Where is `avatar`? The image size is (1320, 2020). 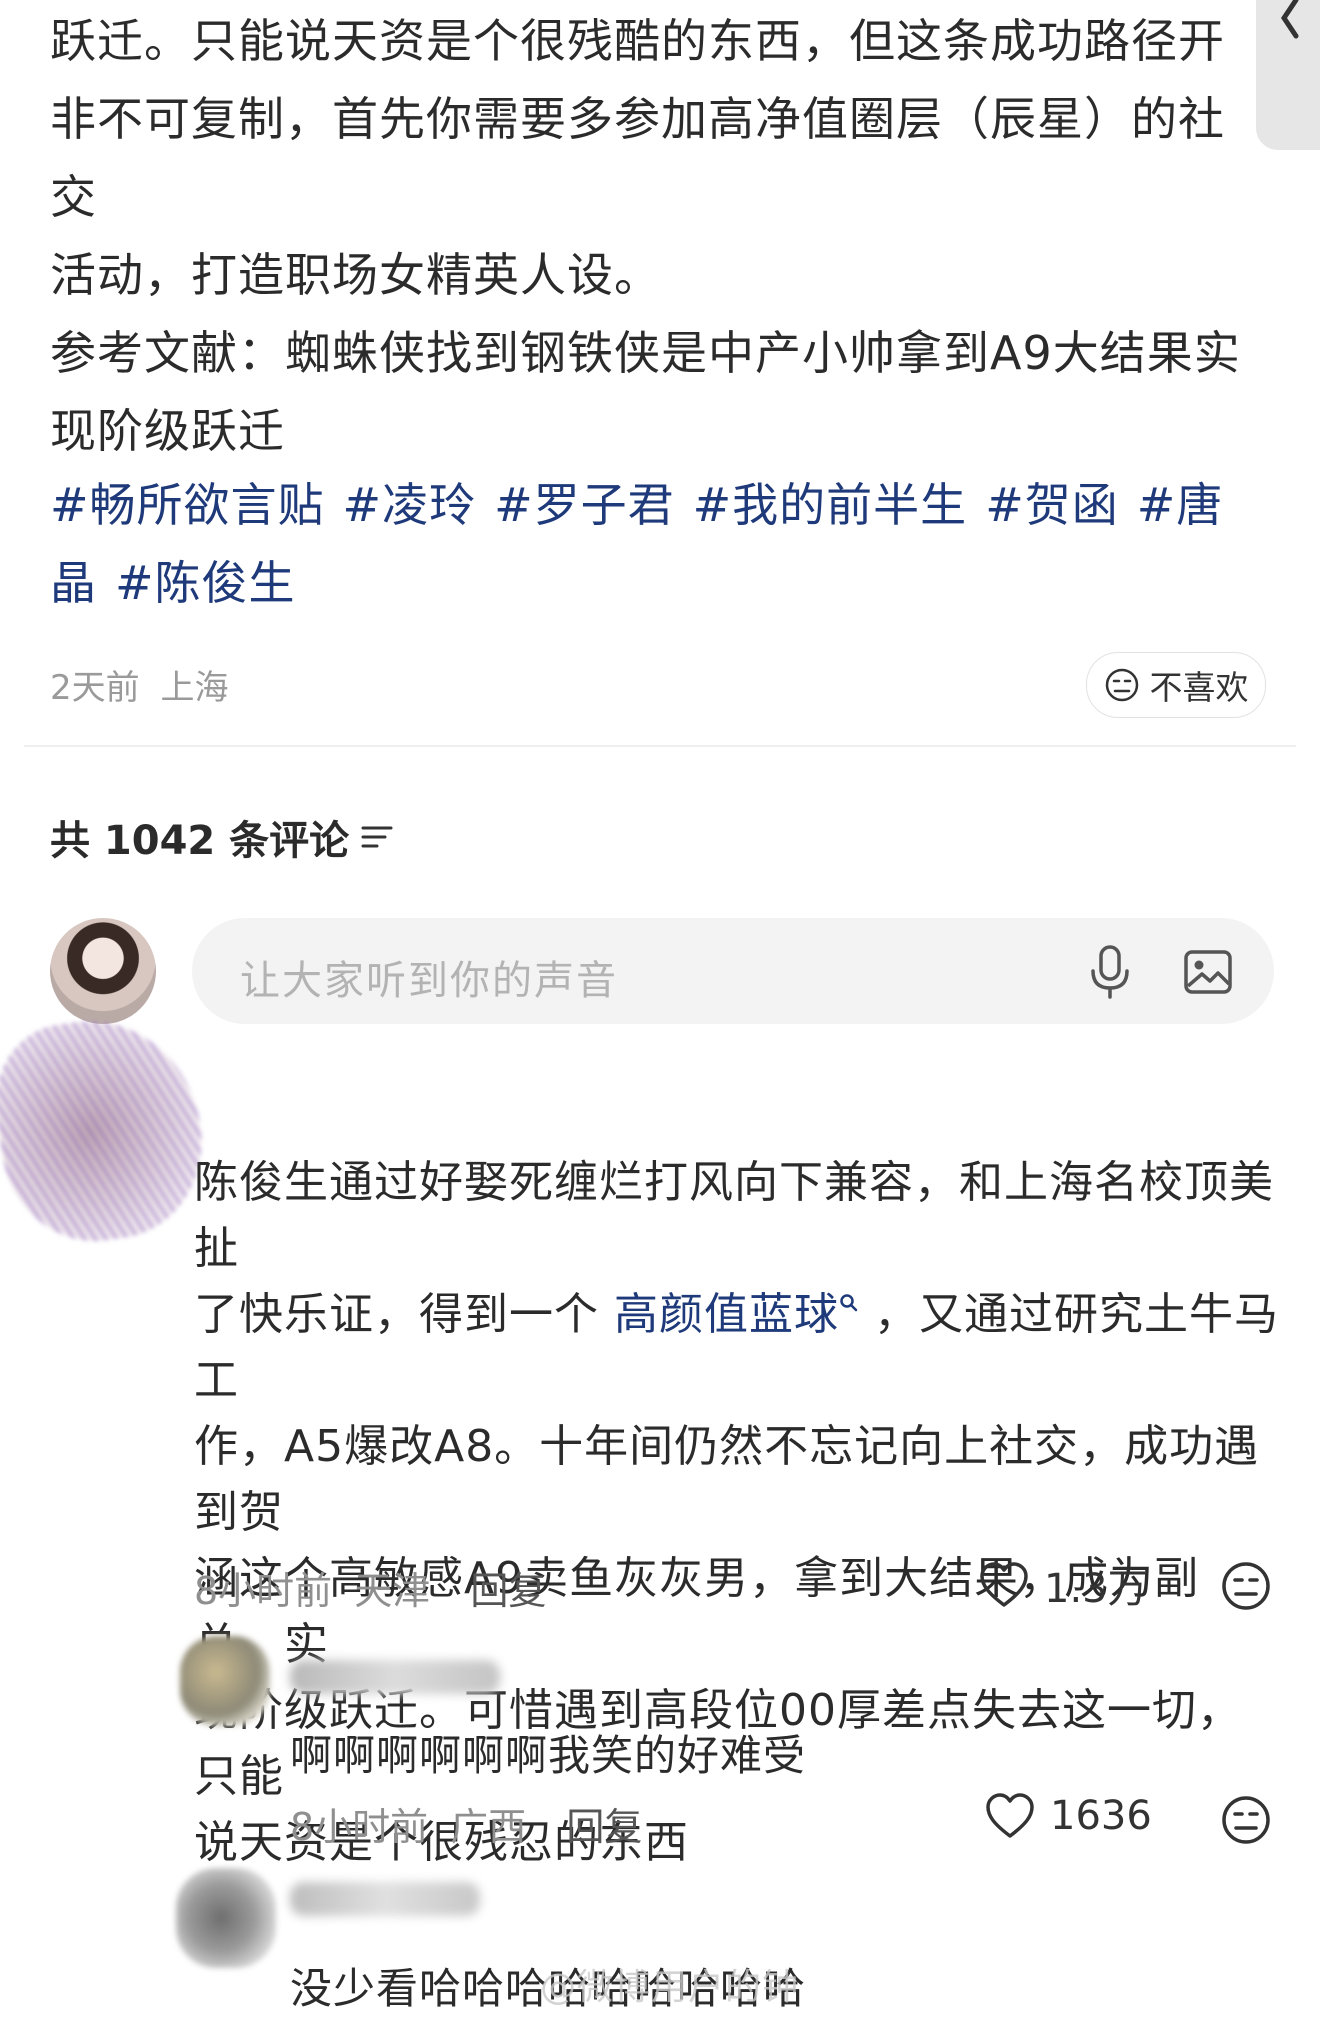
avatar is located at coordinates (103, 971).